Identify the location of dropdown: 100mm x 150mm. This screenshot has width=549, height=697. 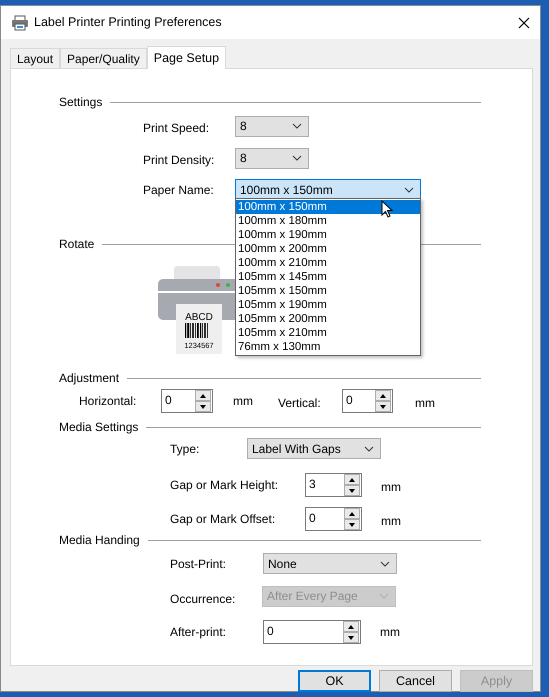
(328, 189).